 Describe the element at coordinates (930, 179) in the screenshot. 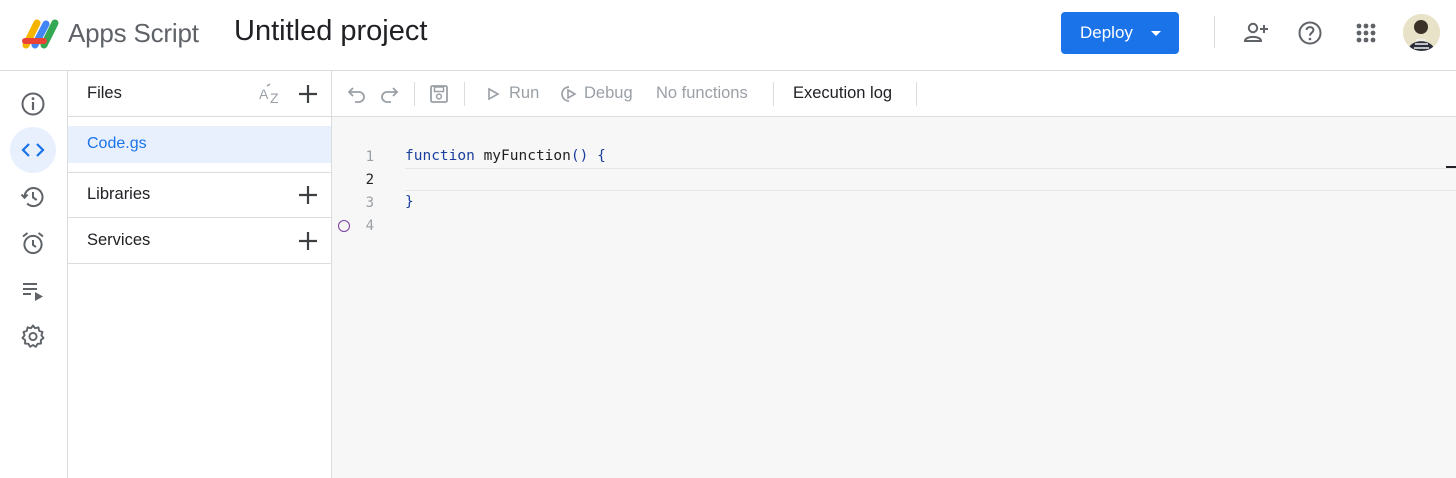

I see `current-line-highlight` at that location.